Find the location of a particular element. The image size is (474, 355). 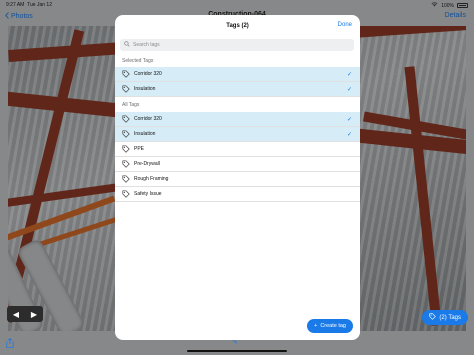

all-tag-row: Insulation ✓ is located at coordinates (237, 134).